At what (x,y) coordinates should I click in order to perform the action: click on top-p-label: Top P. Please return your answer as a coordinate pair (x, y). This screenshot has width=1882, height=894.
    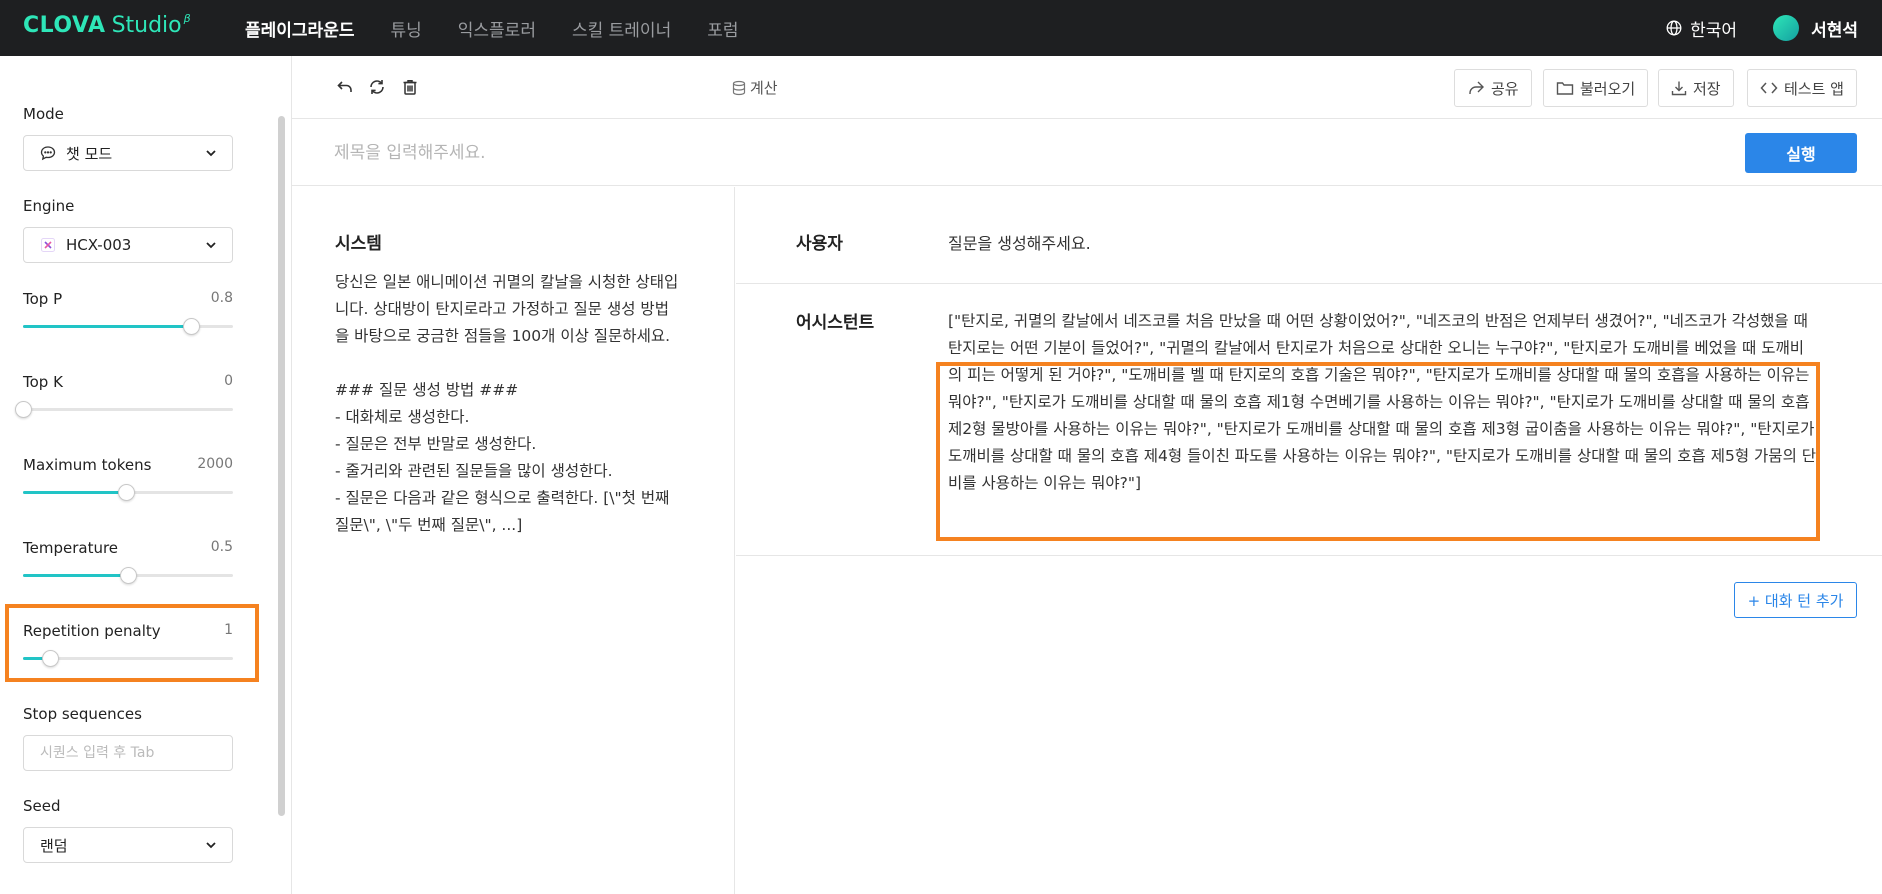
    Looking at the image, I should click on (43, 299).